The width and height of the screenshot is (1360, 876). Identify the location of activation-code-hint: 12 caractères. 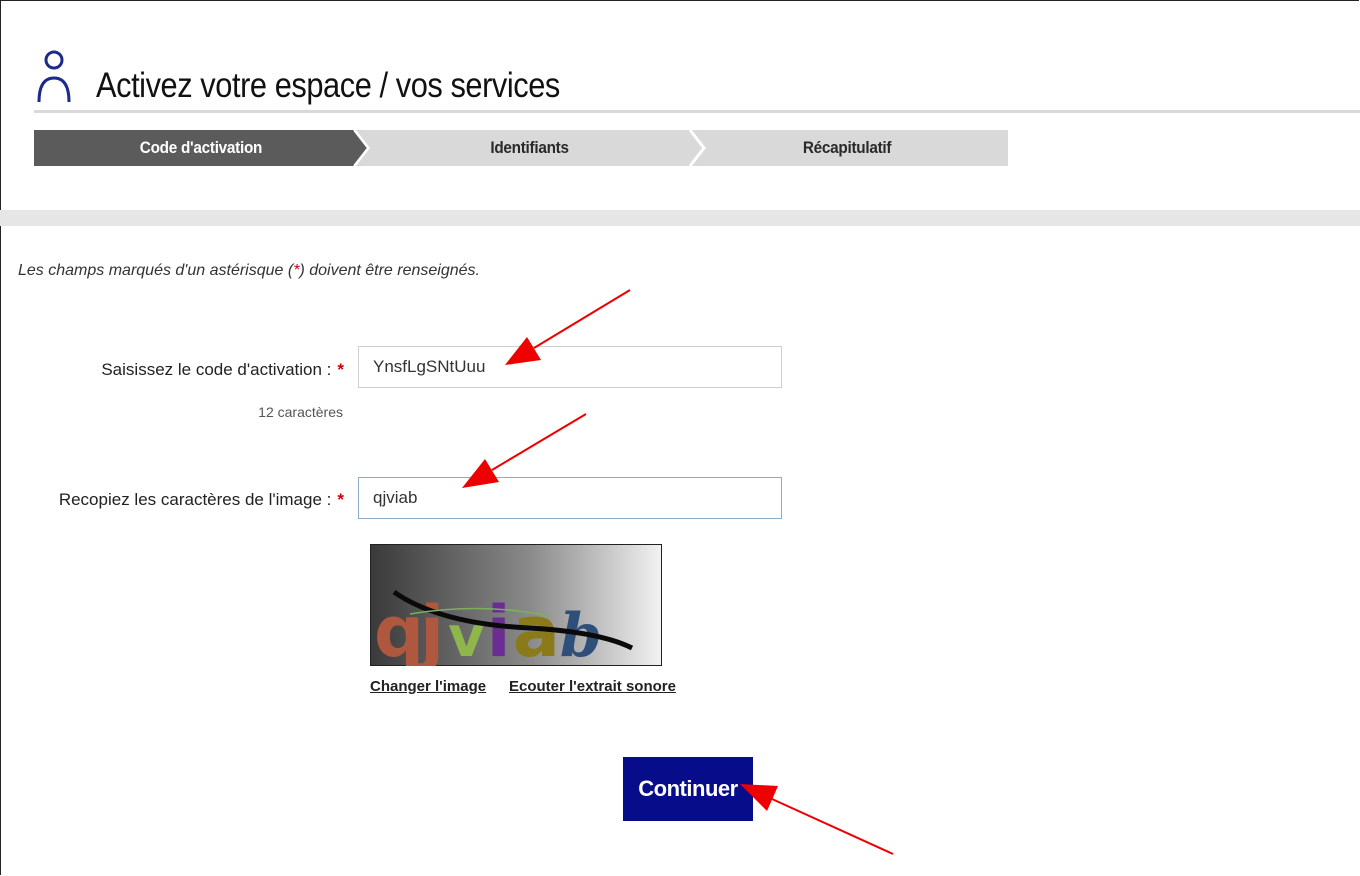
(300, 412).